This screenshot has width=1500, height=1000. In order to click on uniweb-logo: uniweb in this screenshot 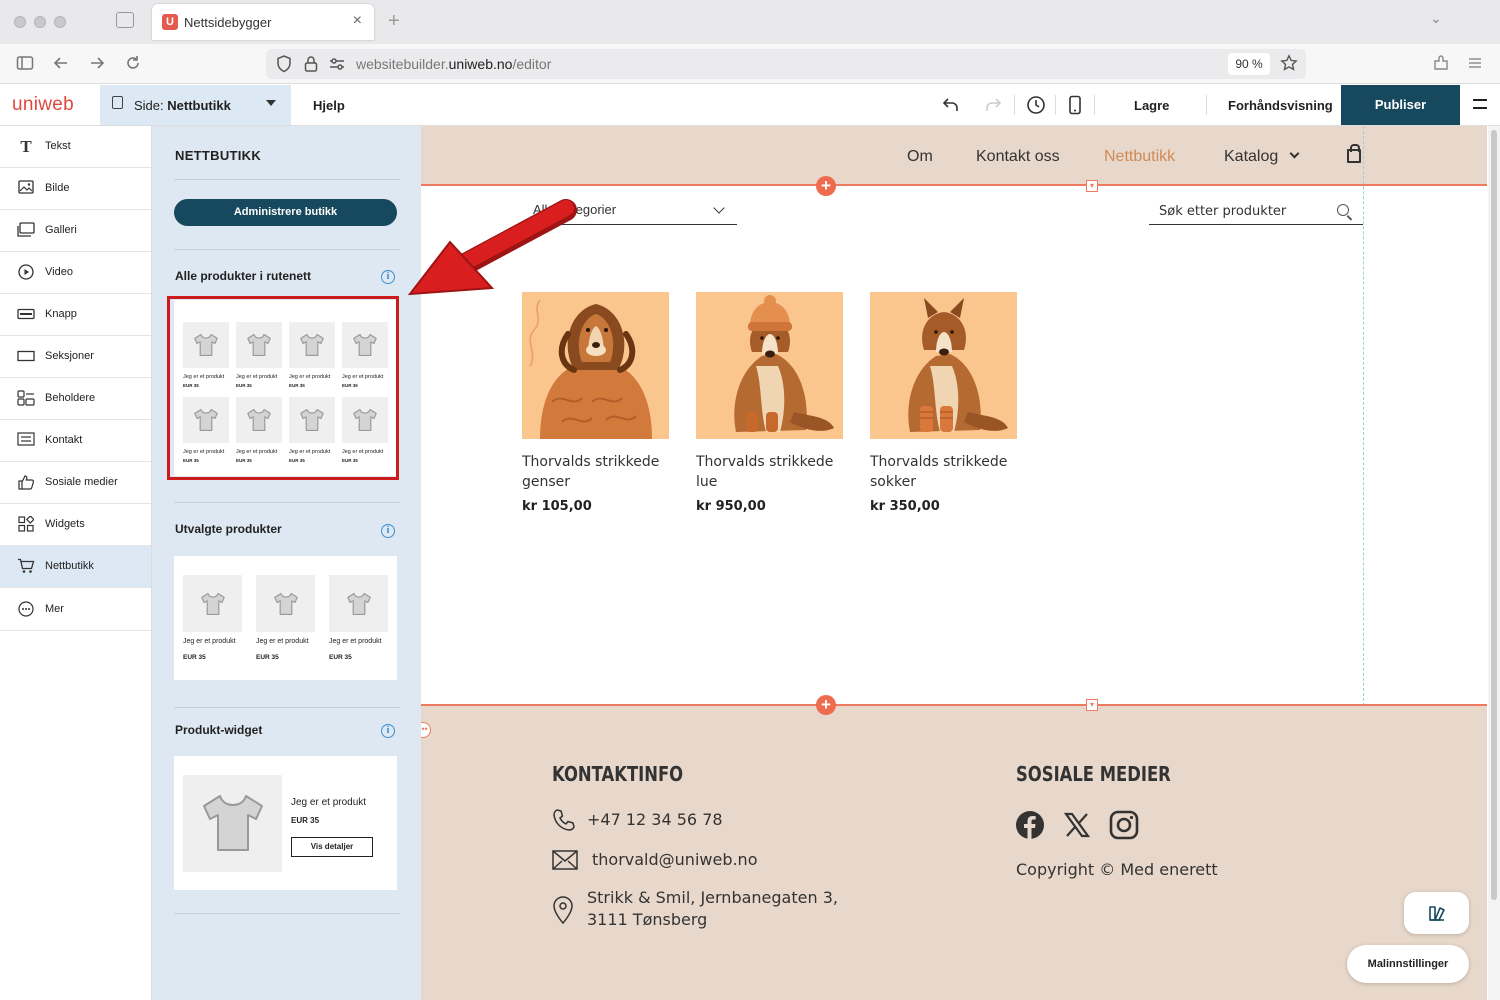, I will do `click(43, 105)`.